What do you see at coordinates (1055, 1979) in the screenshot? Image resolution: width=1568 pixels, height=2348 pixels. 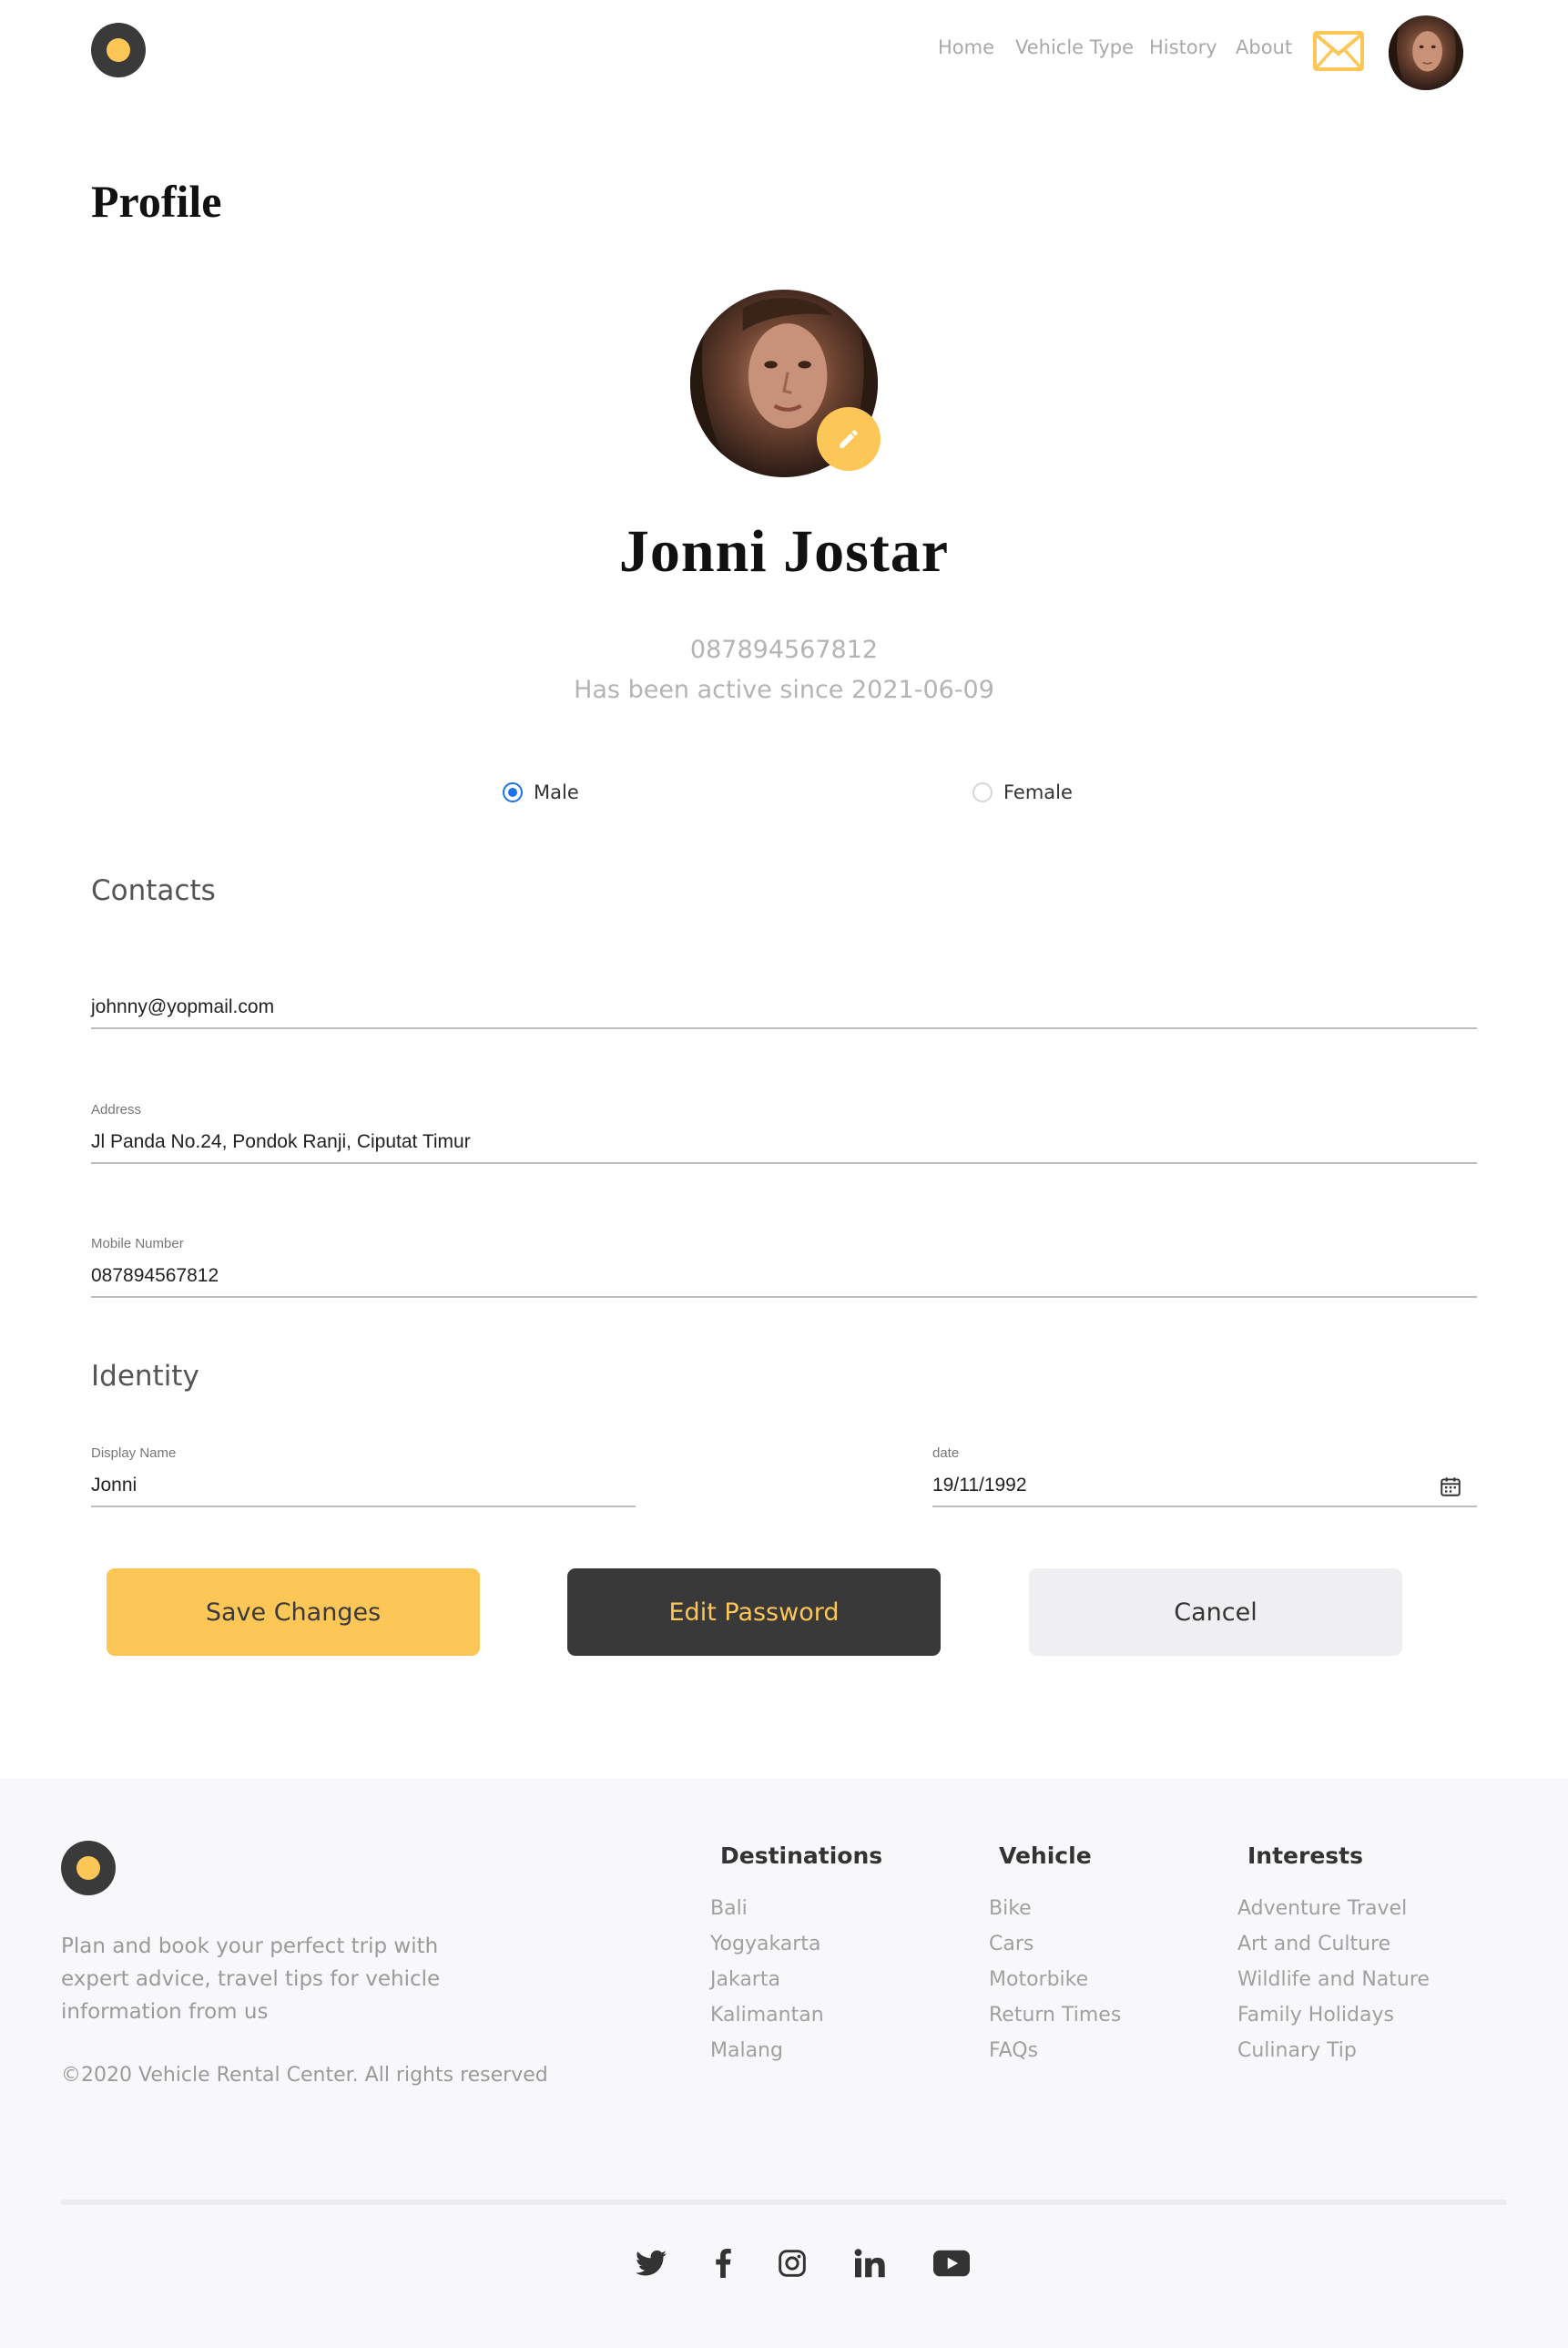 I see `footer-link: Motorbike` at bounding box center [1055, 1979].